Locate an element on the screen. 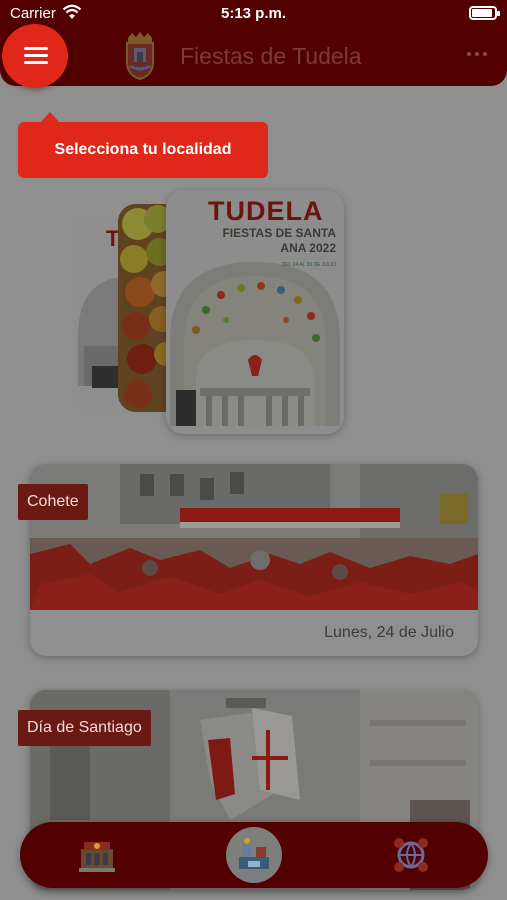  event-tag-label: Día de Santiago is located at coordinates (84, 727).